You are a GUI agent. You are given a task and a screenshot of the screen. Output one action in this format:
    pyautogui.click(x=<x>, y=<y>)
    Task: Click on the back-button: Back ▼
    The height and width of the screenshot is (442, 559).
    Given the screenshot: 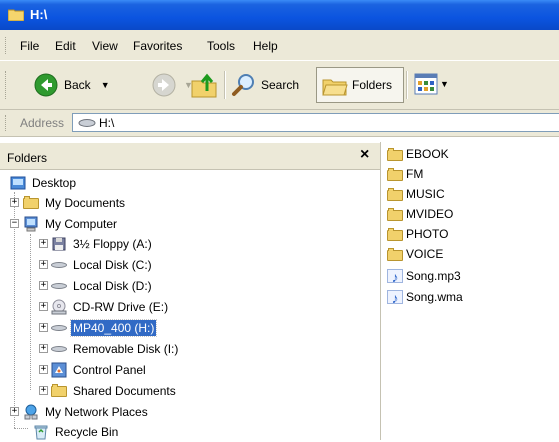 What is the action you would take?
    pyautogui.click(x=72, y=85)
    